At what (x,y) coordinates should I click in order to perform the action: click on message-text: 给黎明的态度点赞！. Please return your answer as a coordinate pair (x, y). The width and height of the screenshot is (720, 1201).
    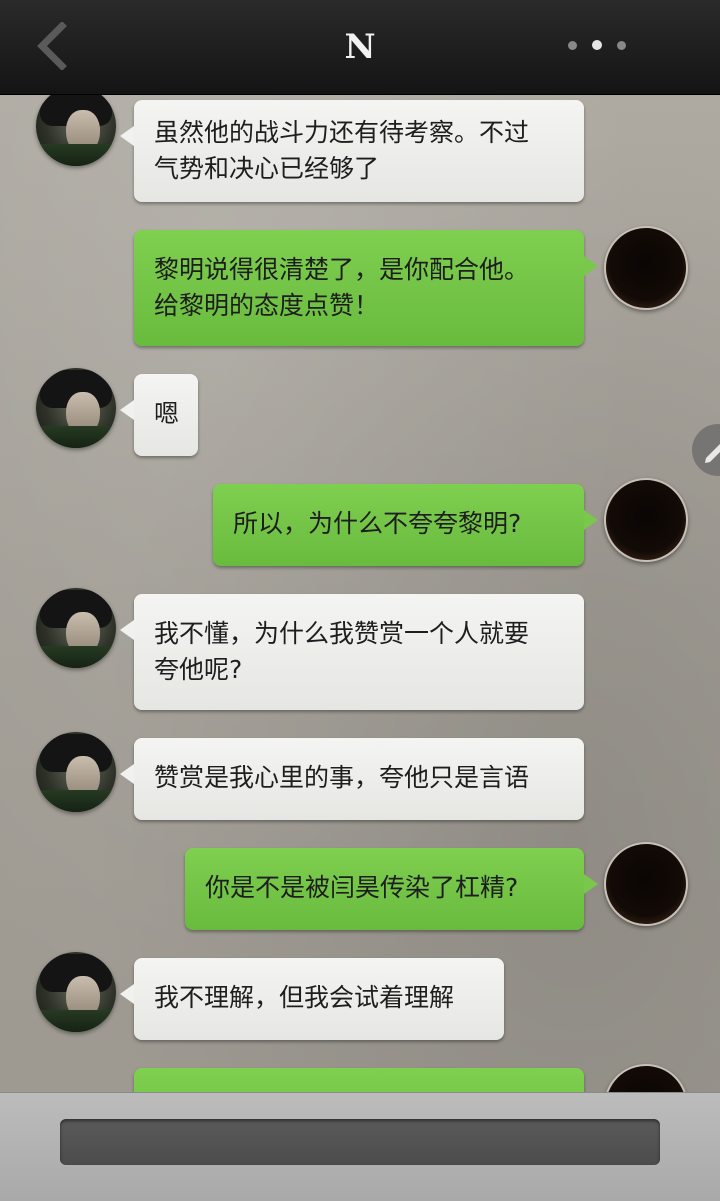
    Looking at the image, I should click on (267, 305).